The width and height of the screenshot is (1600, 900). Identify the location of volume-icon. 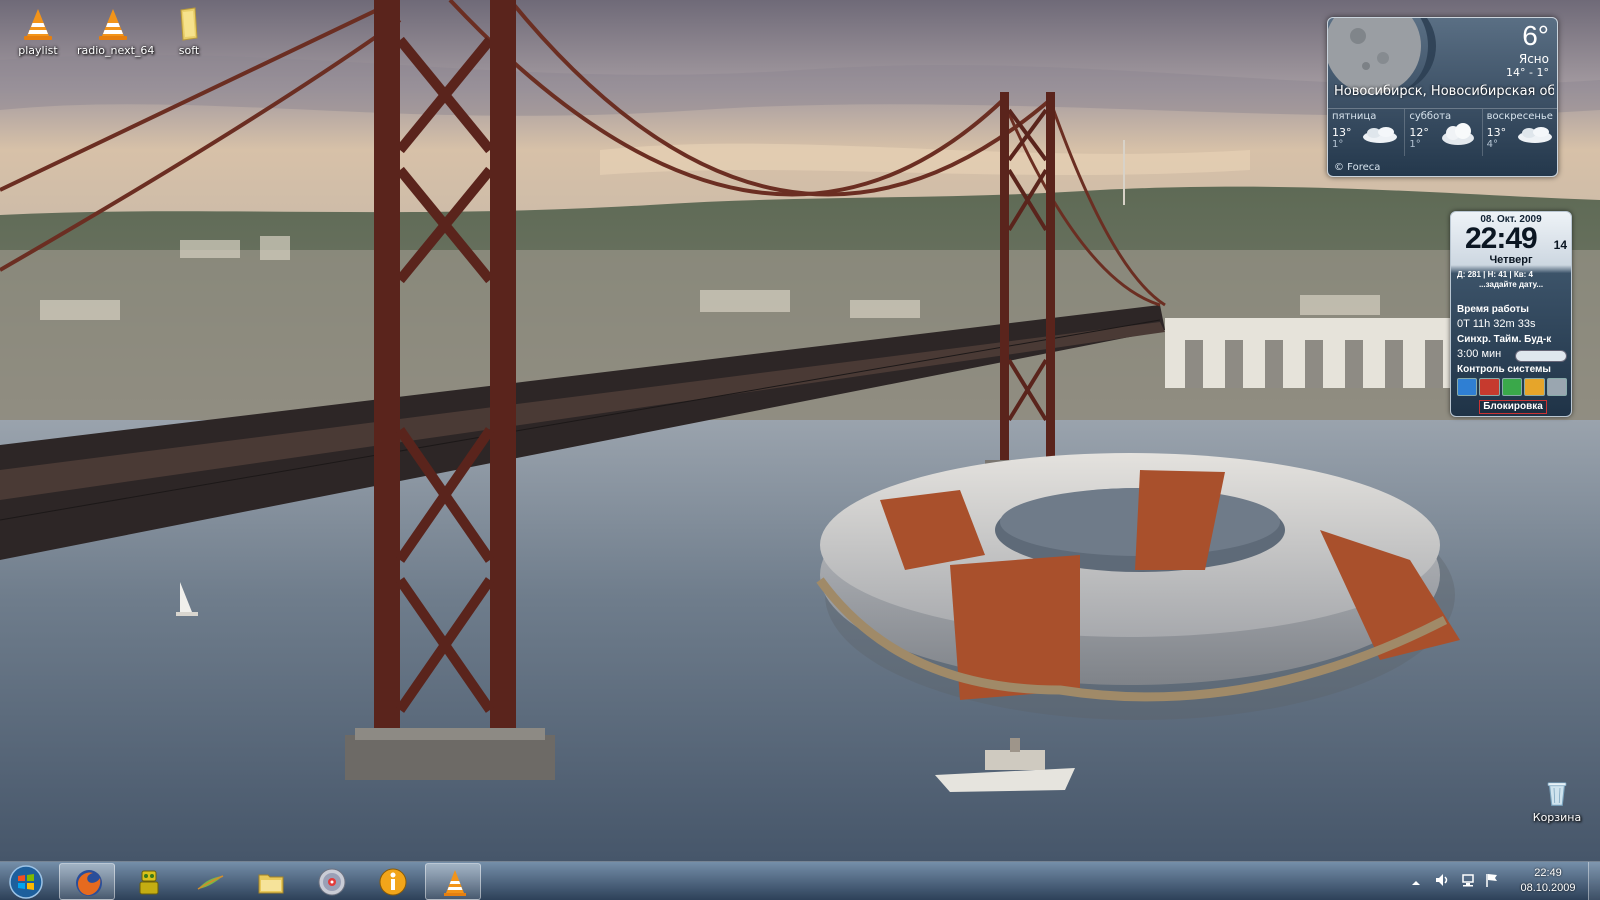
(1442, 882).